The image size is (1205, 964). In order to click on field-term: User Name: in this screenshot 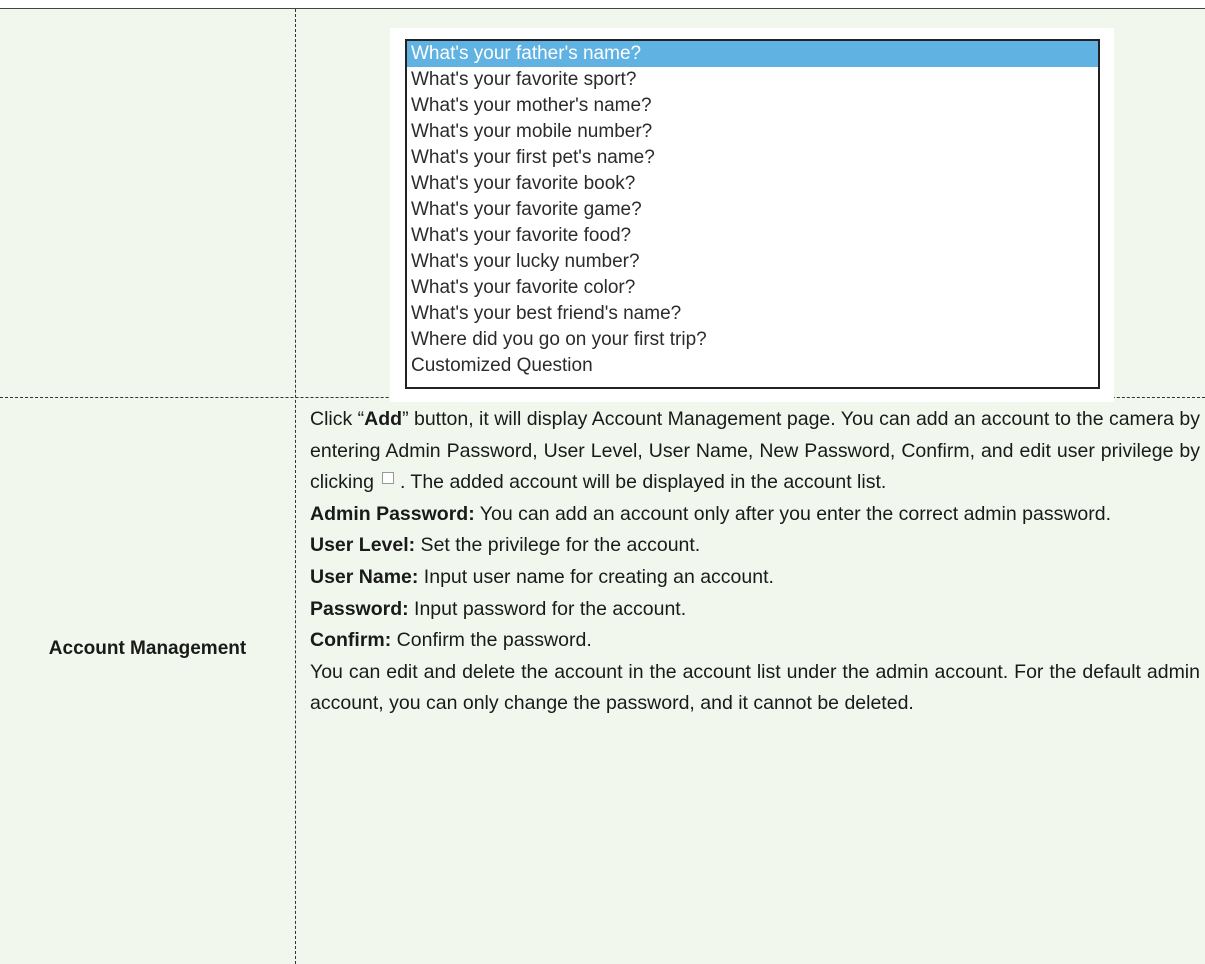, I will do `click(364, 576)`.